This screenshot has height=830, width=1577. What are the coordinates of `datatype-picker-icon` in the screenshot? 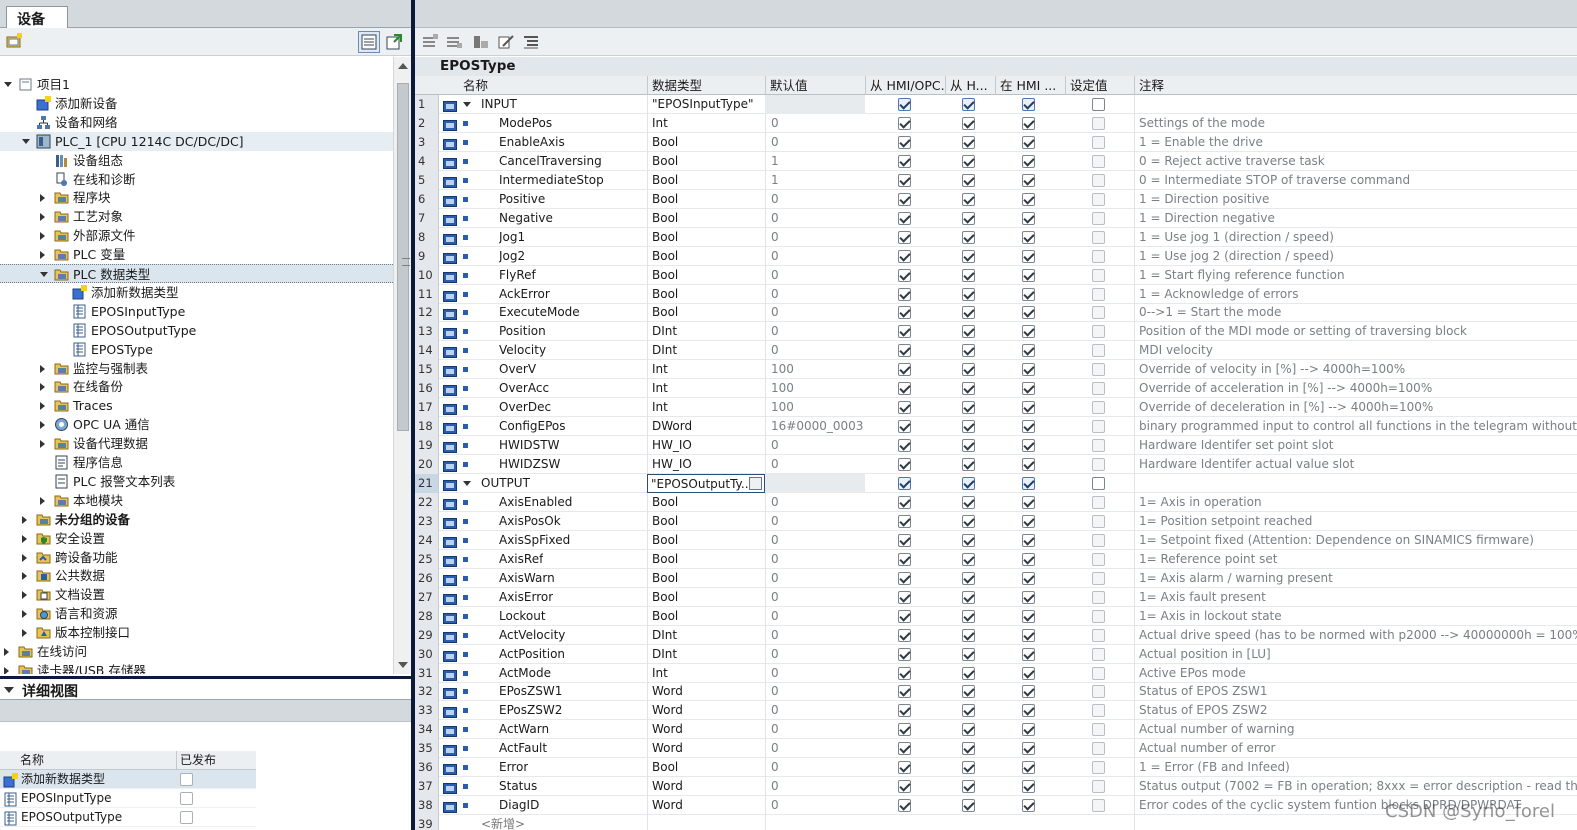 It's located at (755, 483).